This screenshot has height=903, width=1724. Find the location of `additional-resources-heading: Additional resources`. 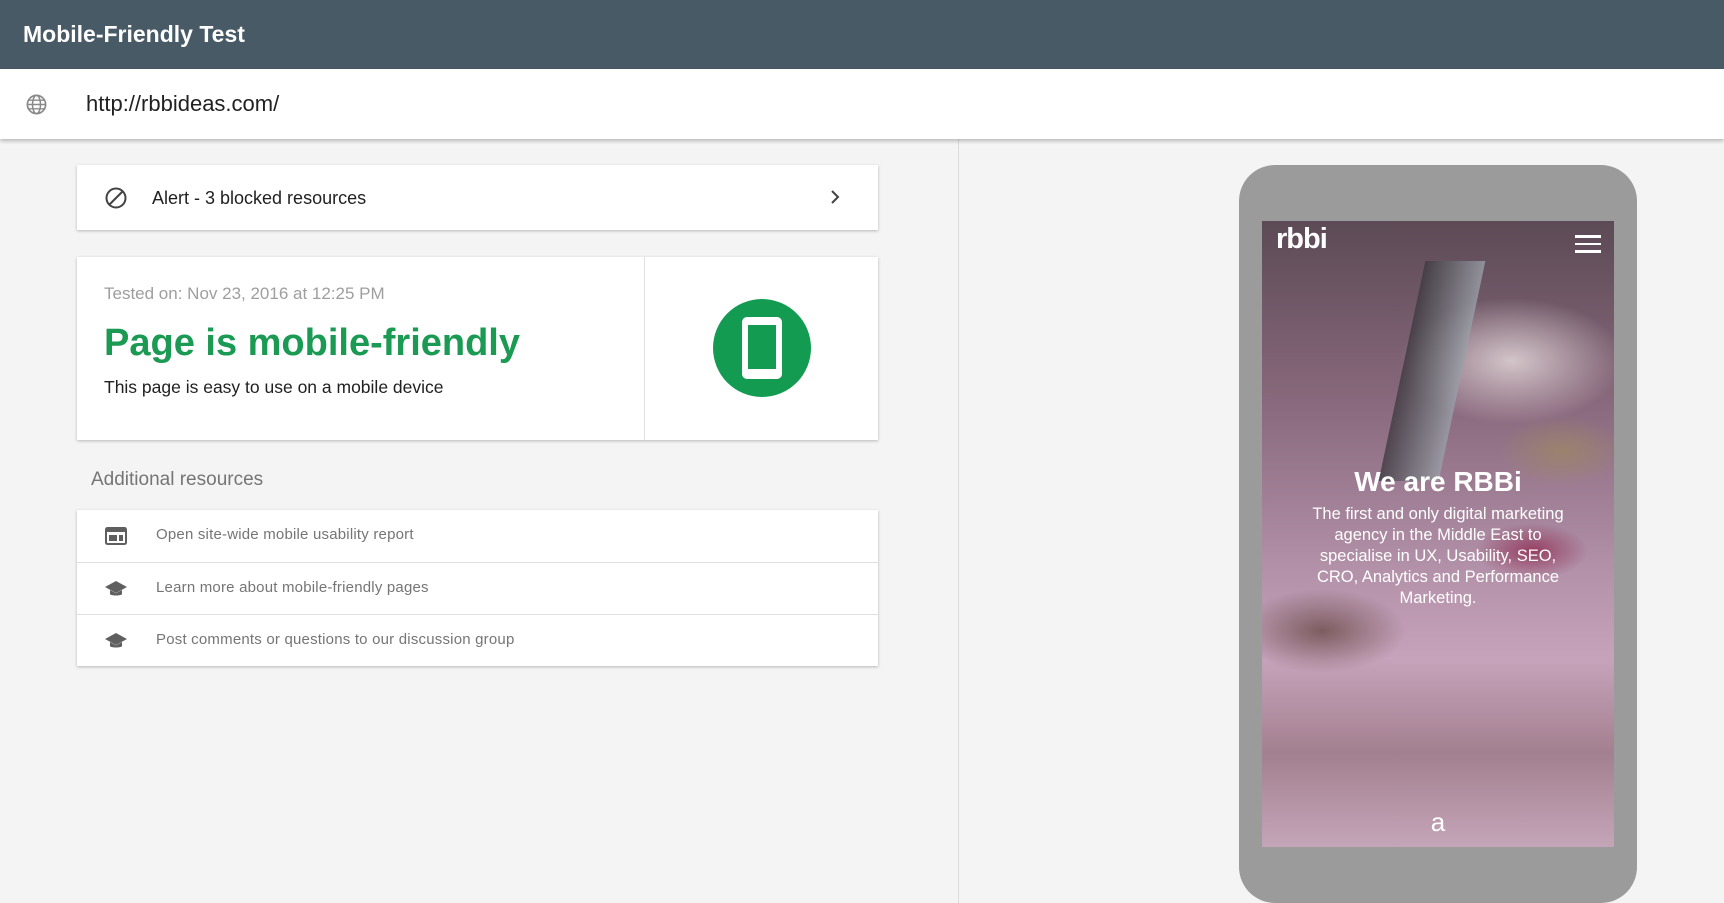

additional-resources-heading: Additional resources is located at coordinates (177, 479).